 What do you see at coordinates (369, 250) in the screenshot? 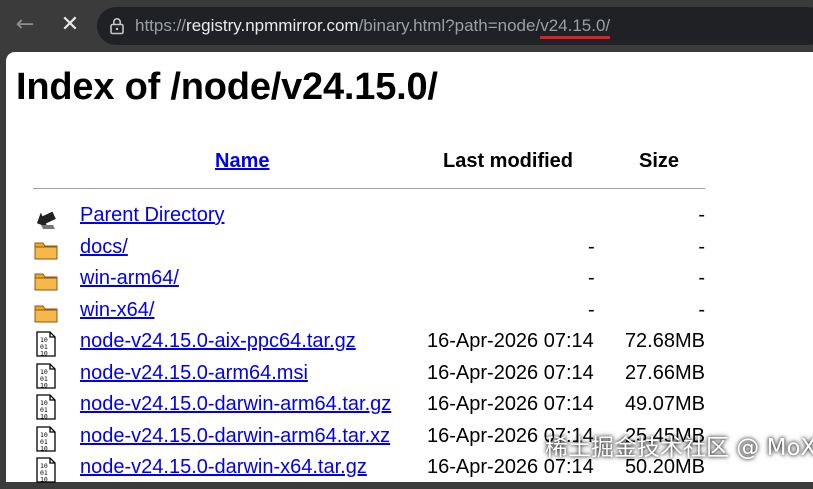
I see `listing-row: docs/ - -` at bounding box center [369, 250].